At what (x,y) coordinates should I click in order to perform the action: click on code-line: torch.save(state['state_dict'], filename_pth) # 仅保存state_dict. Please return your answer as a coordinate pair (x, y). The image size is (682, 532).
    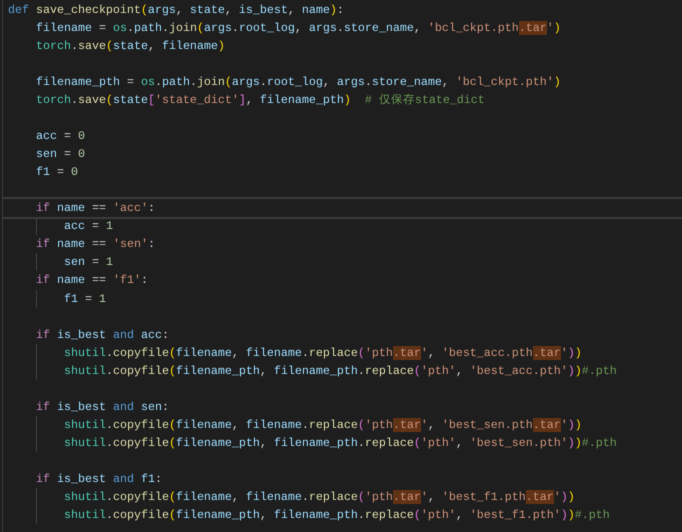
    Looking at the image, I should click on (260, 101).